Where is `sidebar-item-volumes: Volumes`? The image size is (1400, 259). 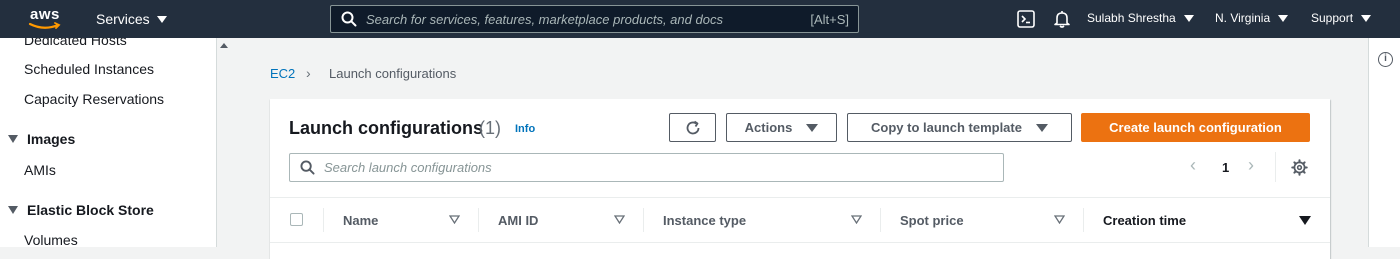 sidebar-item-volumes: Volumes is located at coordinates (51, 239).